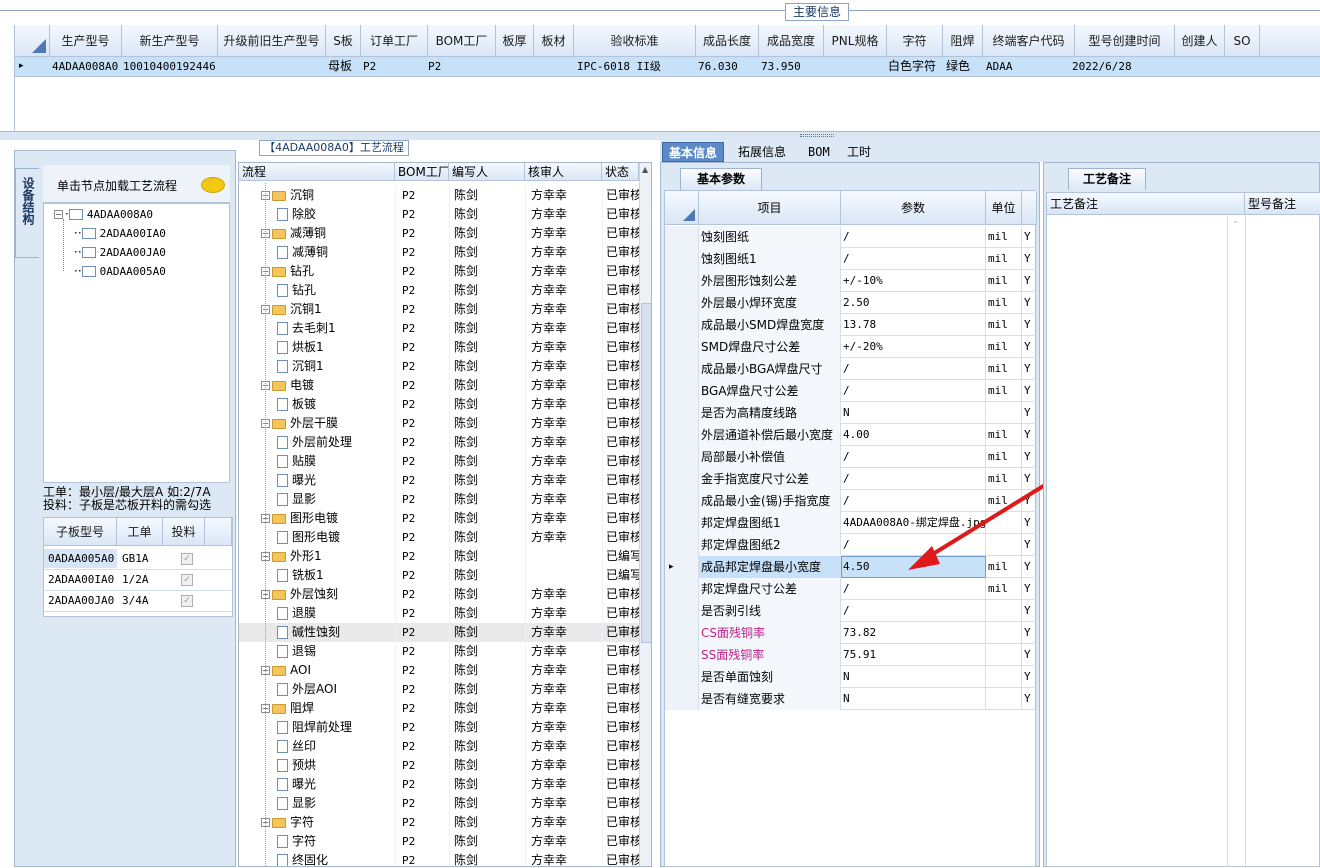 The width and height of the screenshot is (1320, 868). What do you see at coordinates (851, 677) in the screenshot?
I see `param-row: 是否单面蚀刻 N Y` at bounding box center [851, 677].